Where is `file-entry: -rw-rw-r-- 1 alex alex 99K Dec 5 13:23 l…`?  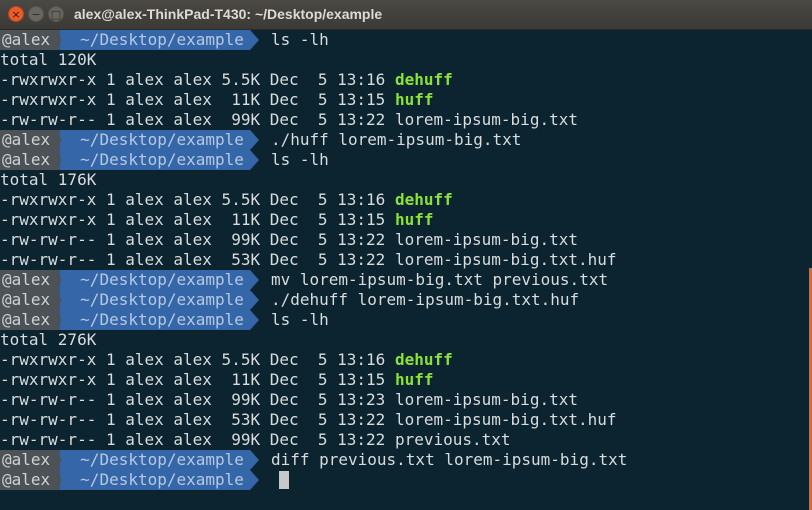
file-entry: -rw-rw-r-- 1 alex alex 99K Dec 5 13:23 l… is located at coordinates (403, 400).